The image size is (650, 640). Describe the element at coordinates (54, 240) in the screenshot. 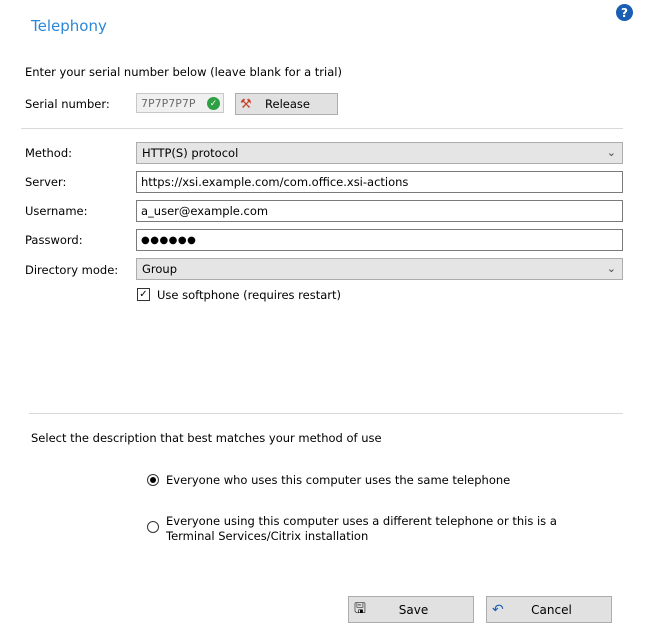

I see `password-label: Password:` at that location.